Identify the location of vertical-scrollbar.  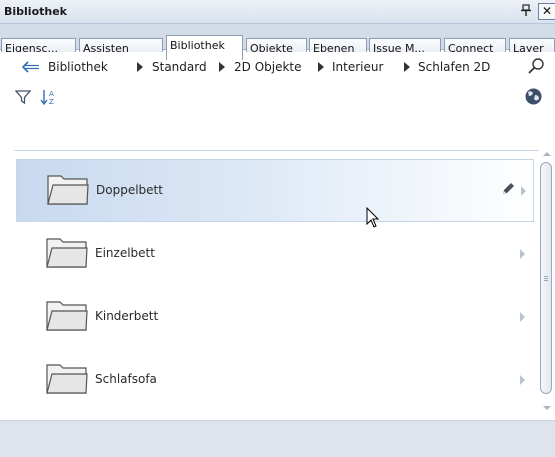
(547, 280).